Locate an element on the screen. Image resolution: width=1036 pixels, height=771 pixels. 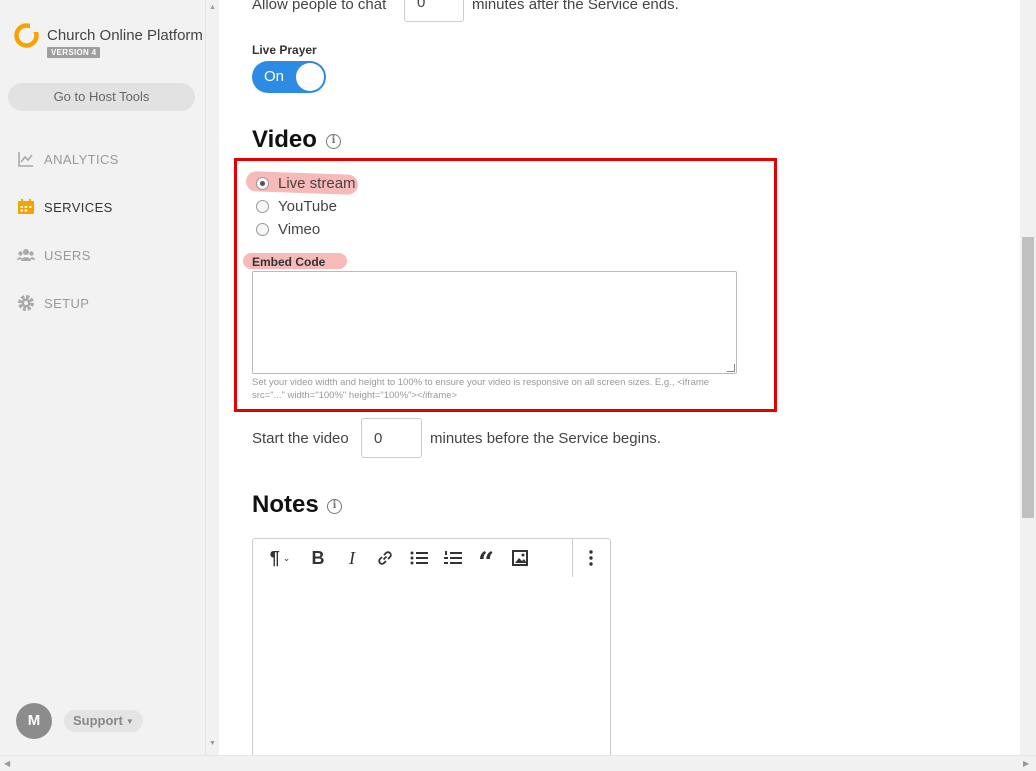
radio-live-stream: Live stream is located at coordinates (306, 183).